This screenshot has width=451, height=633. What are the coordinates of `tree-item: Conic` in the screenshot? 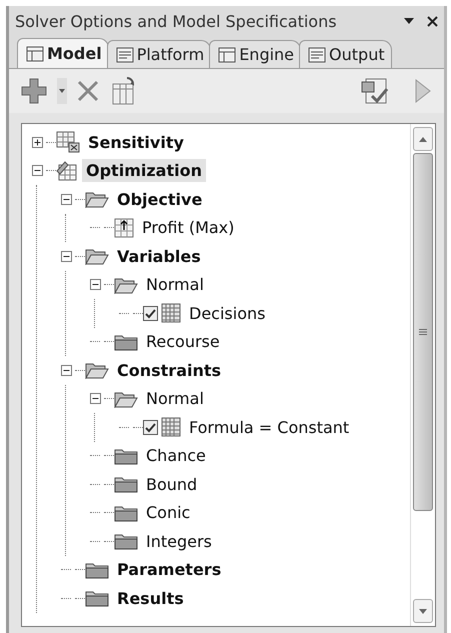 It's located at (168, 512).